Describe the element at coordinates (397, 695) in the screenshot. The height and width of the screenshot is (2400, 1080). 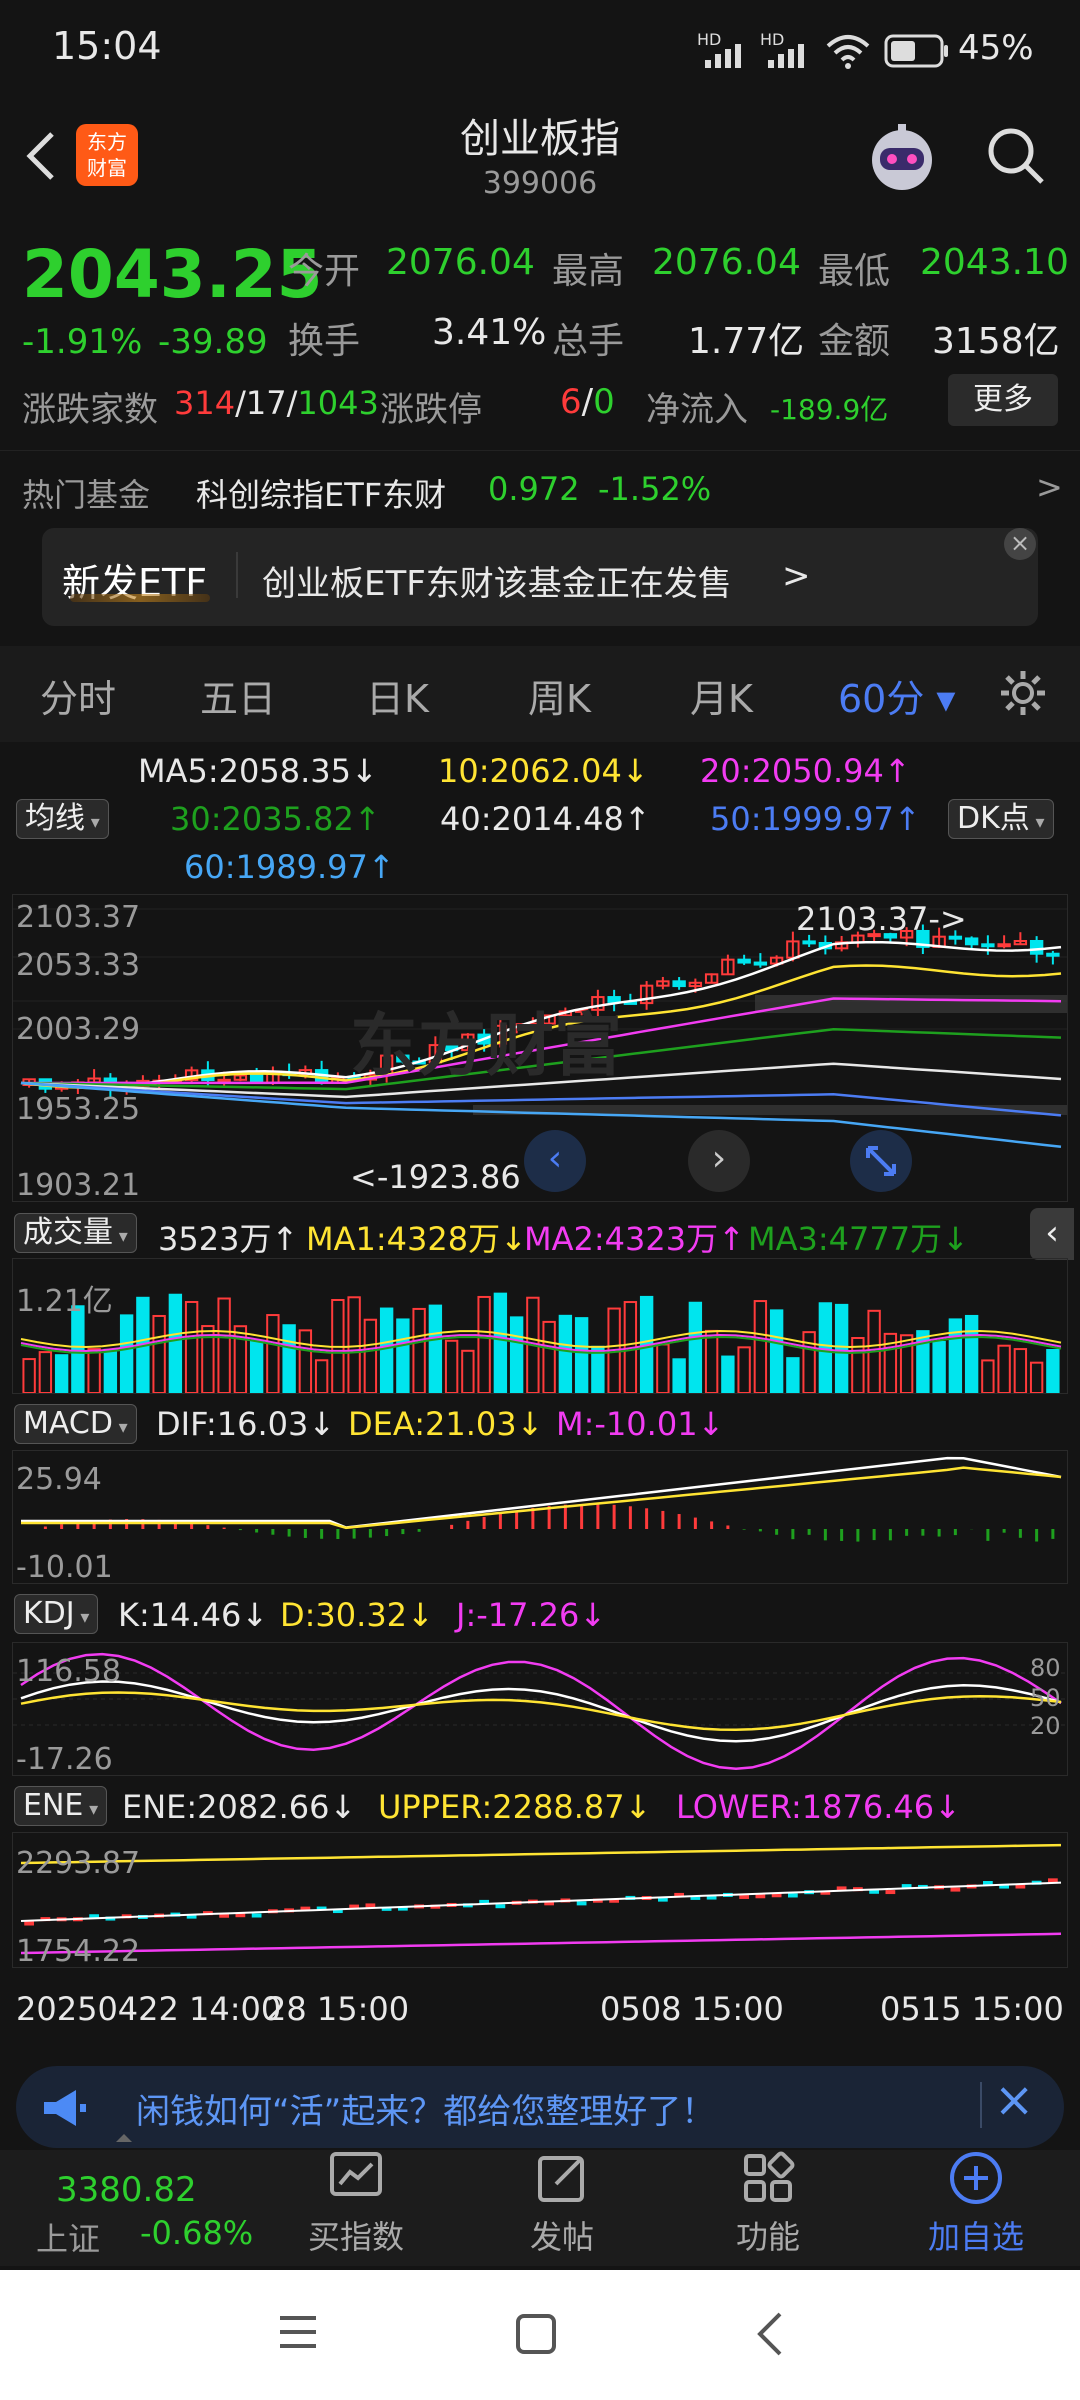
I see `tab-daily: 日K` at that location.